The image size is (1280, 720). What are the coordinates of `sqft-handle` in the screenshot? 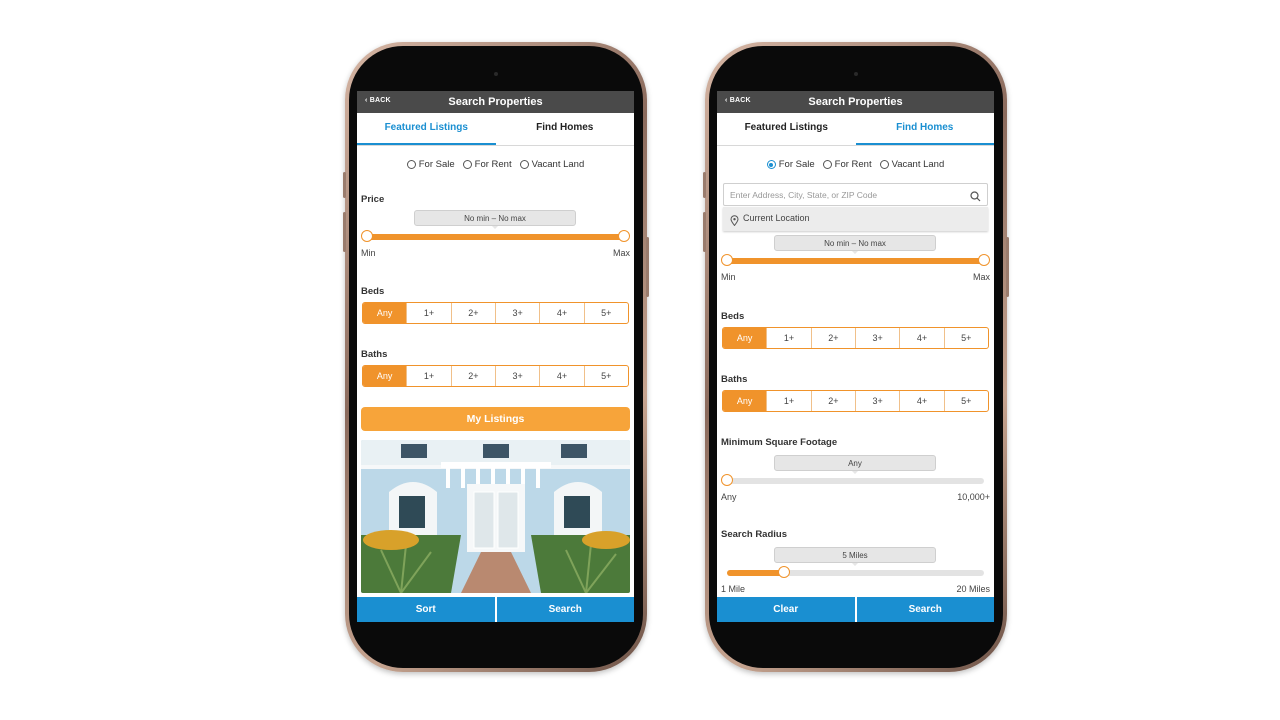 It's located at (727, 480).